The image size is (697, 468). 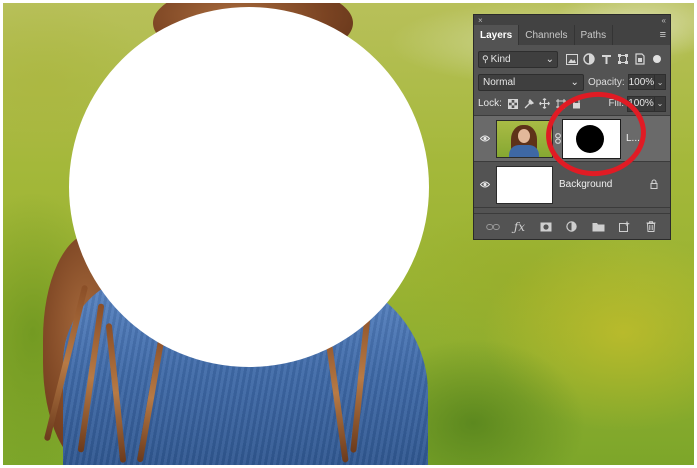 I want to click on lock-image-icon, so click(x=529, y=104).